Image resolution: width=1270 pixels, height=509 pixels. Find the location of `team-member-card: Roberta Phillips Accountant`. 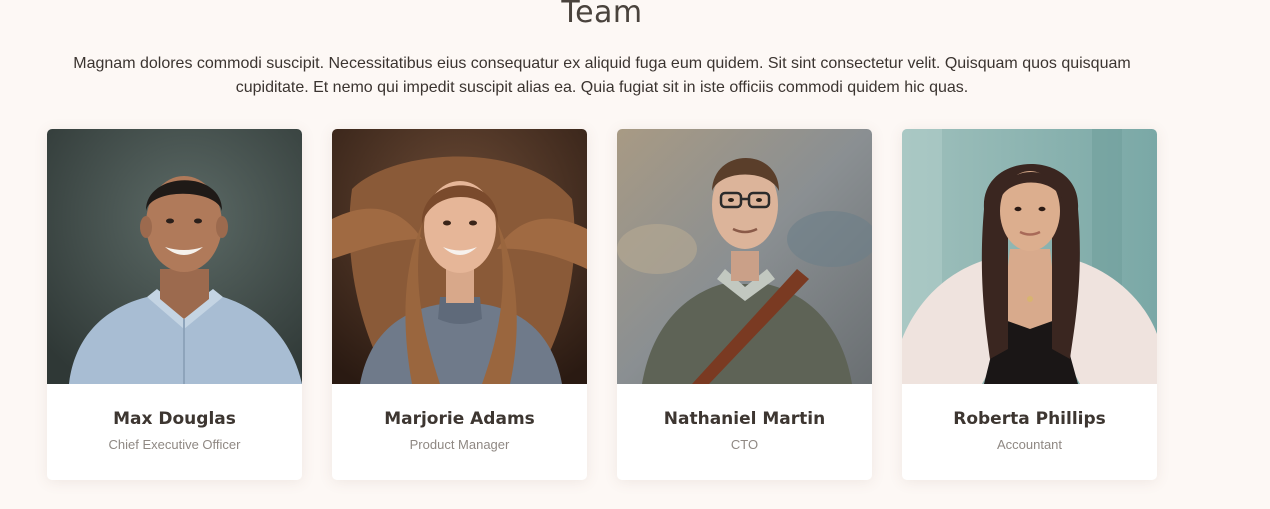

team-member-card: Roberta Phillips Accountant is located at coordinates (1029, 304).